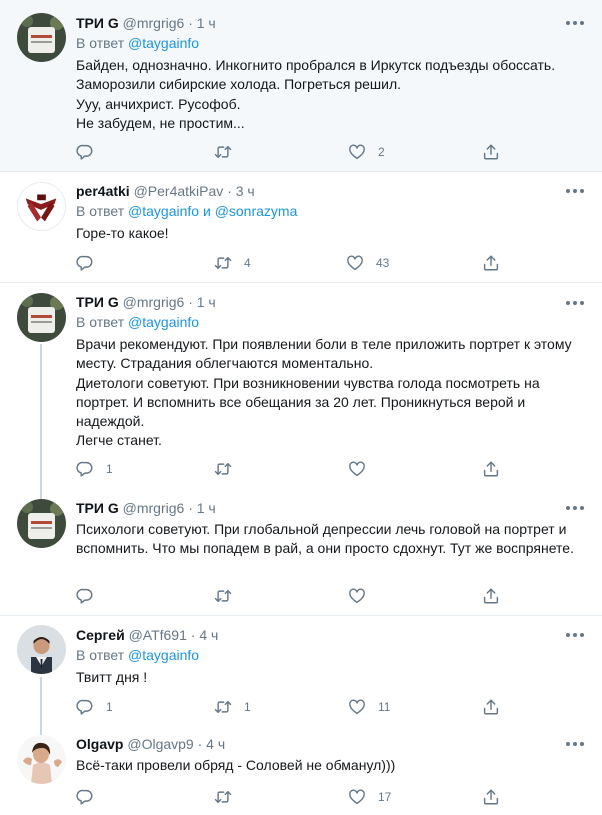  What do you see at coordinates (383, 263) in the screenshot?
I see `like-count: 43` at bounding box center [383, 263].